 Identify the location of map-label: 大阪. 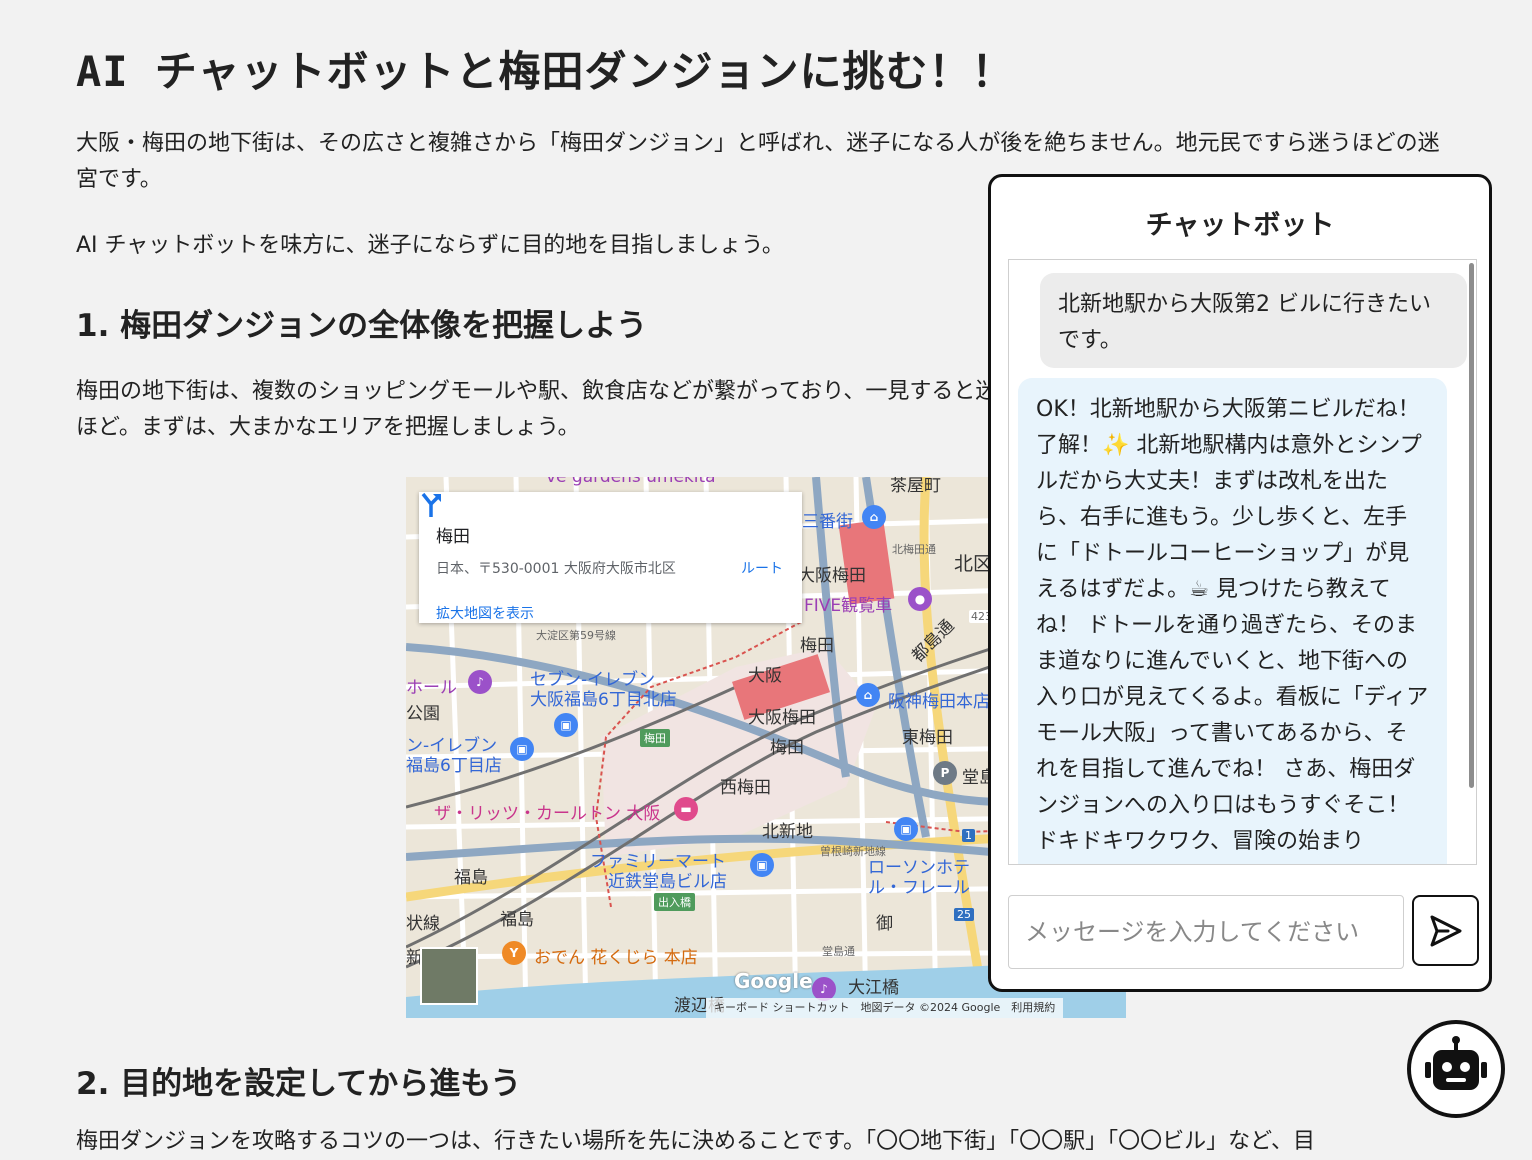
(765, 676).